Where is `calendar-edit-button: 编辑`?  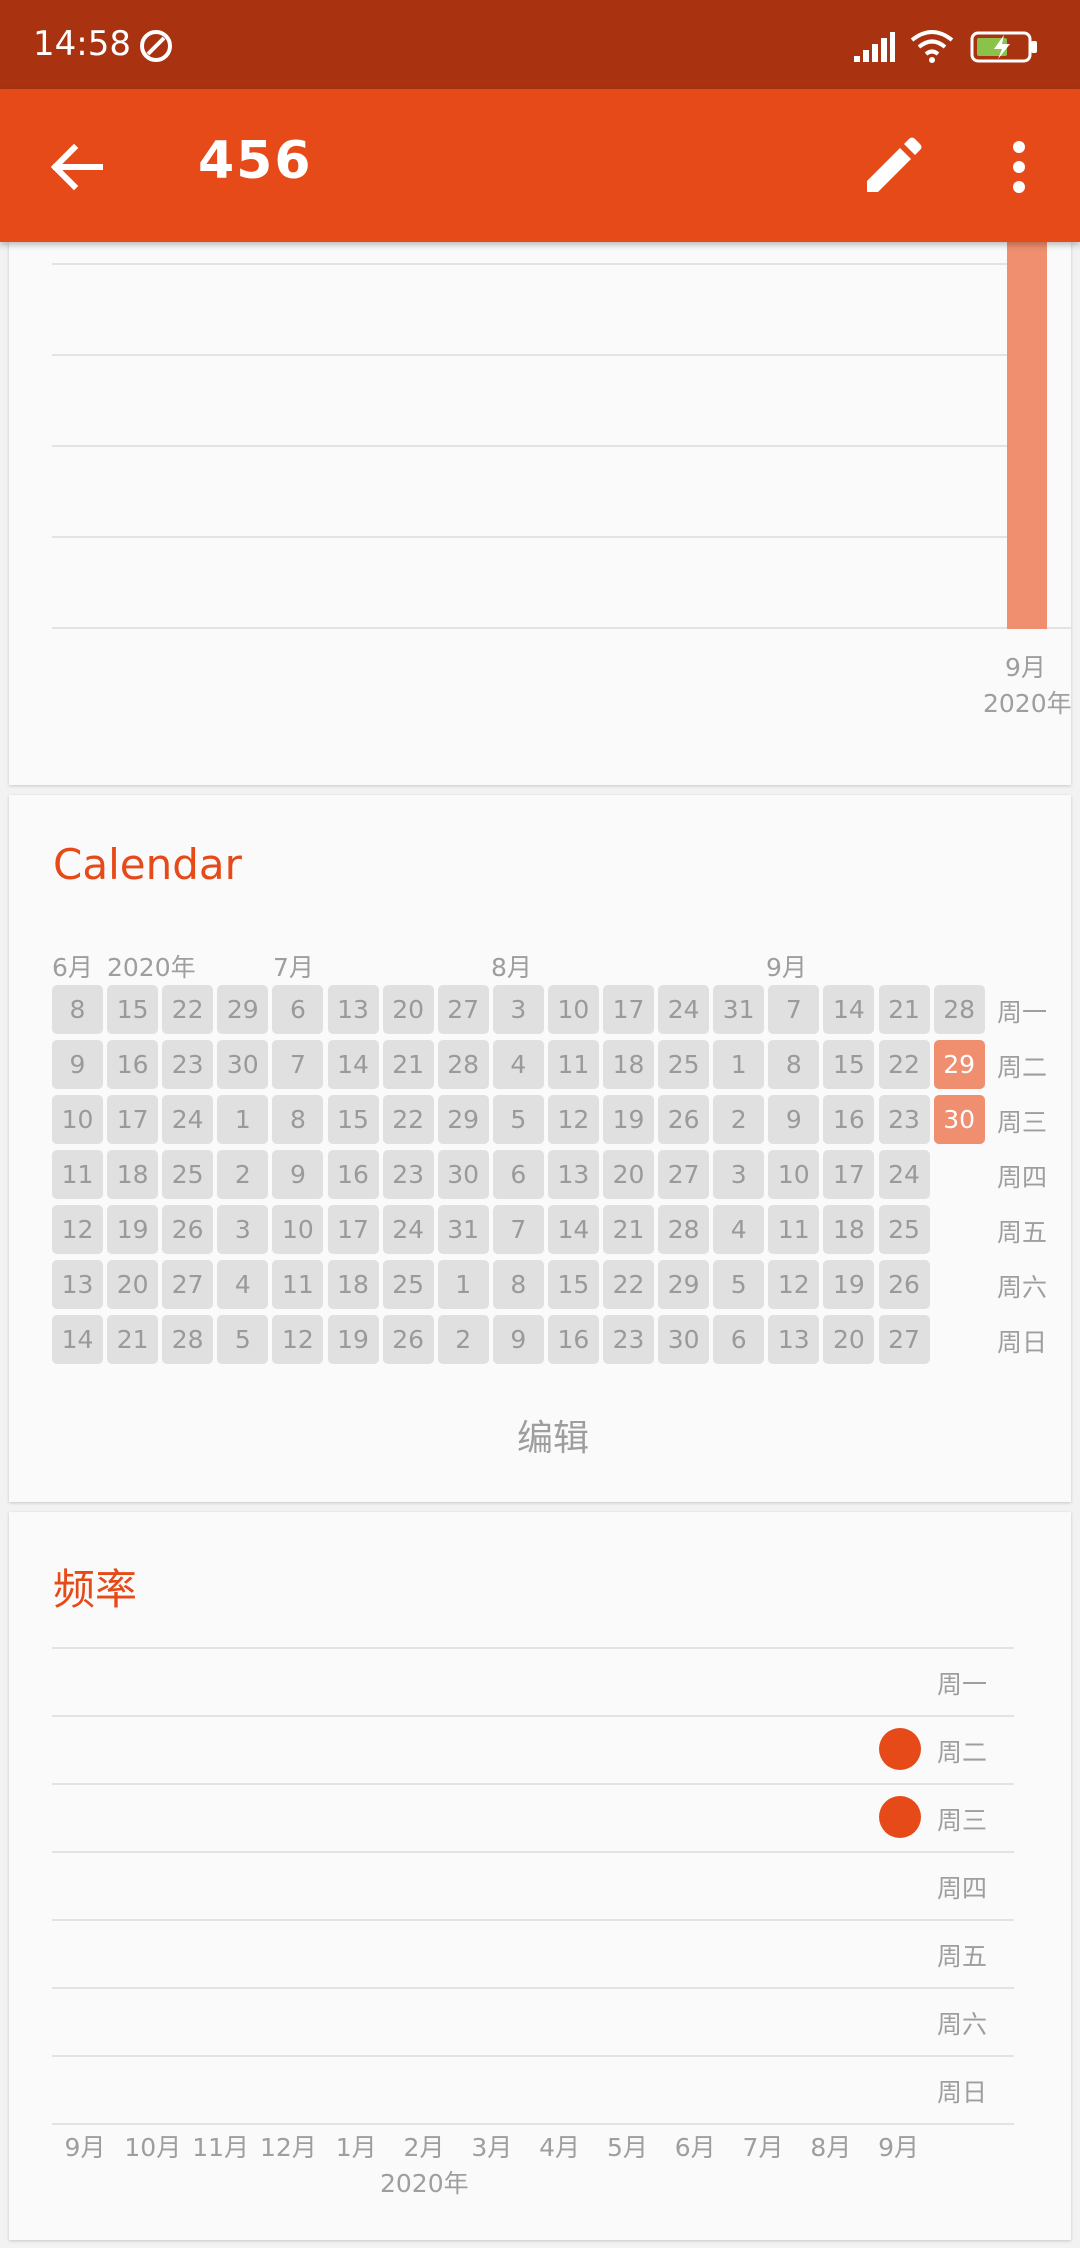
calendar-edit-button: 编辑 is located at coordinates (553, 1435).